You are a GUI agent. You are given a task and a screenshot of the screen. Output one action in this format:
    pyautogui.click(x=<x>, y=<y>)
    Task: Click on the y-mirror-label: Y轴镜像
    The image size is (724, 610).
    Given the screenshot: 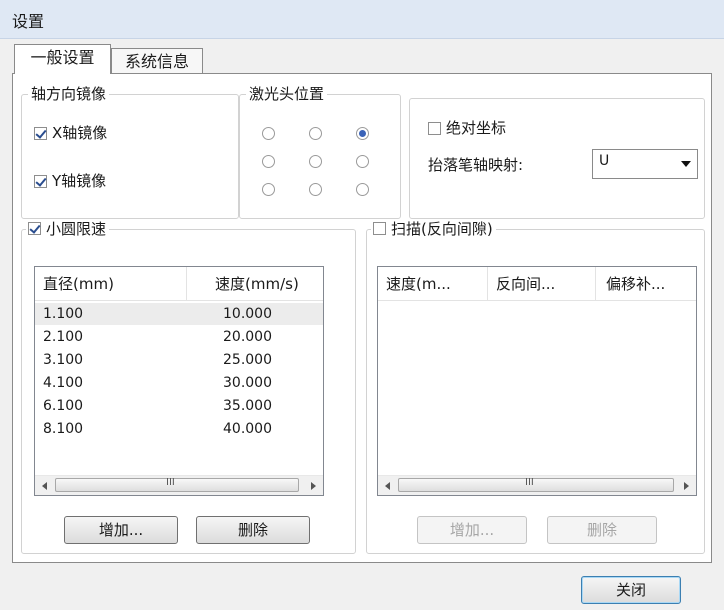 What is the action you would take?
    pyautogui.click(x=79, y=181)
    